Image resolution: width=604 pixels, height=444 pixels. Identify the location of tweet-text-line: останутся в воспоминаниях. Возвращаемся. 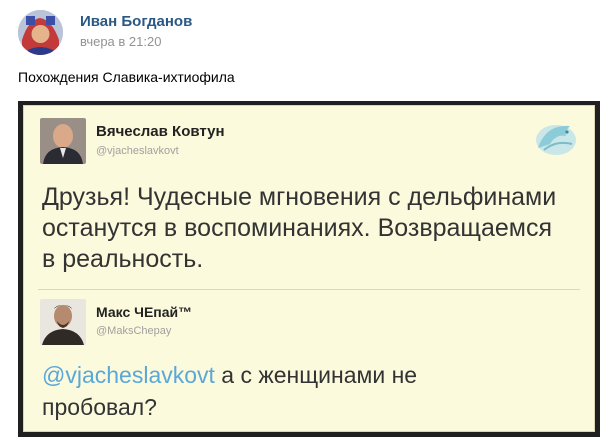
(297, 228).